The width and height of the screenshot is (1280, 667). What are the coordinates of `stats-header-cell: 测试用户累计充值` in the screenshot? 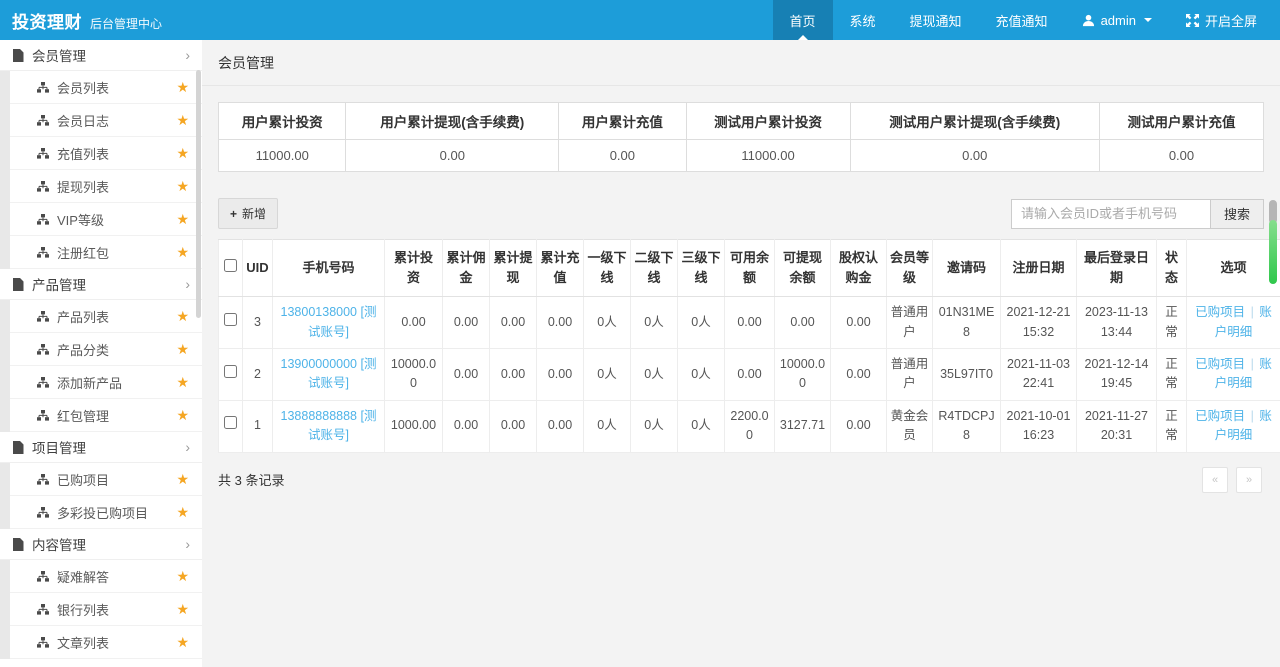 It's located at (1181, 121).